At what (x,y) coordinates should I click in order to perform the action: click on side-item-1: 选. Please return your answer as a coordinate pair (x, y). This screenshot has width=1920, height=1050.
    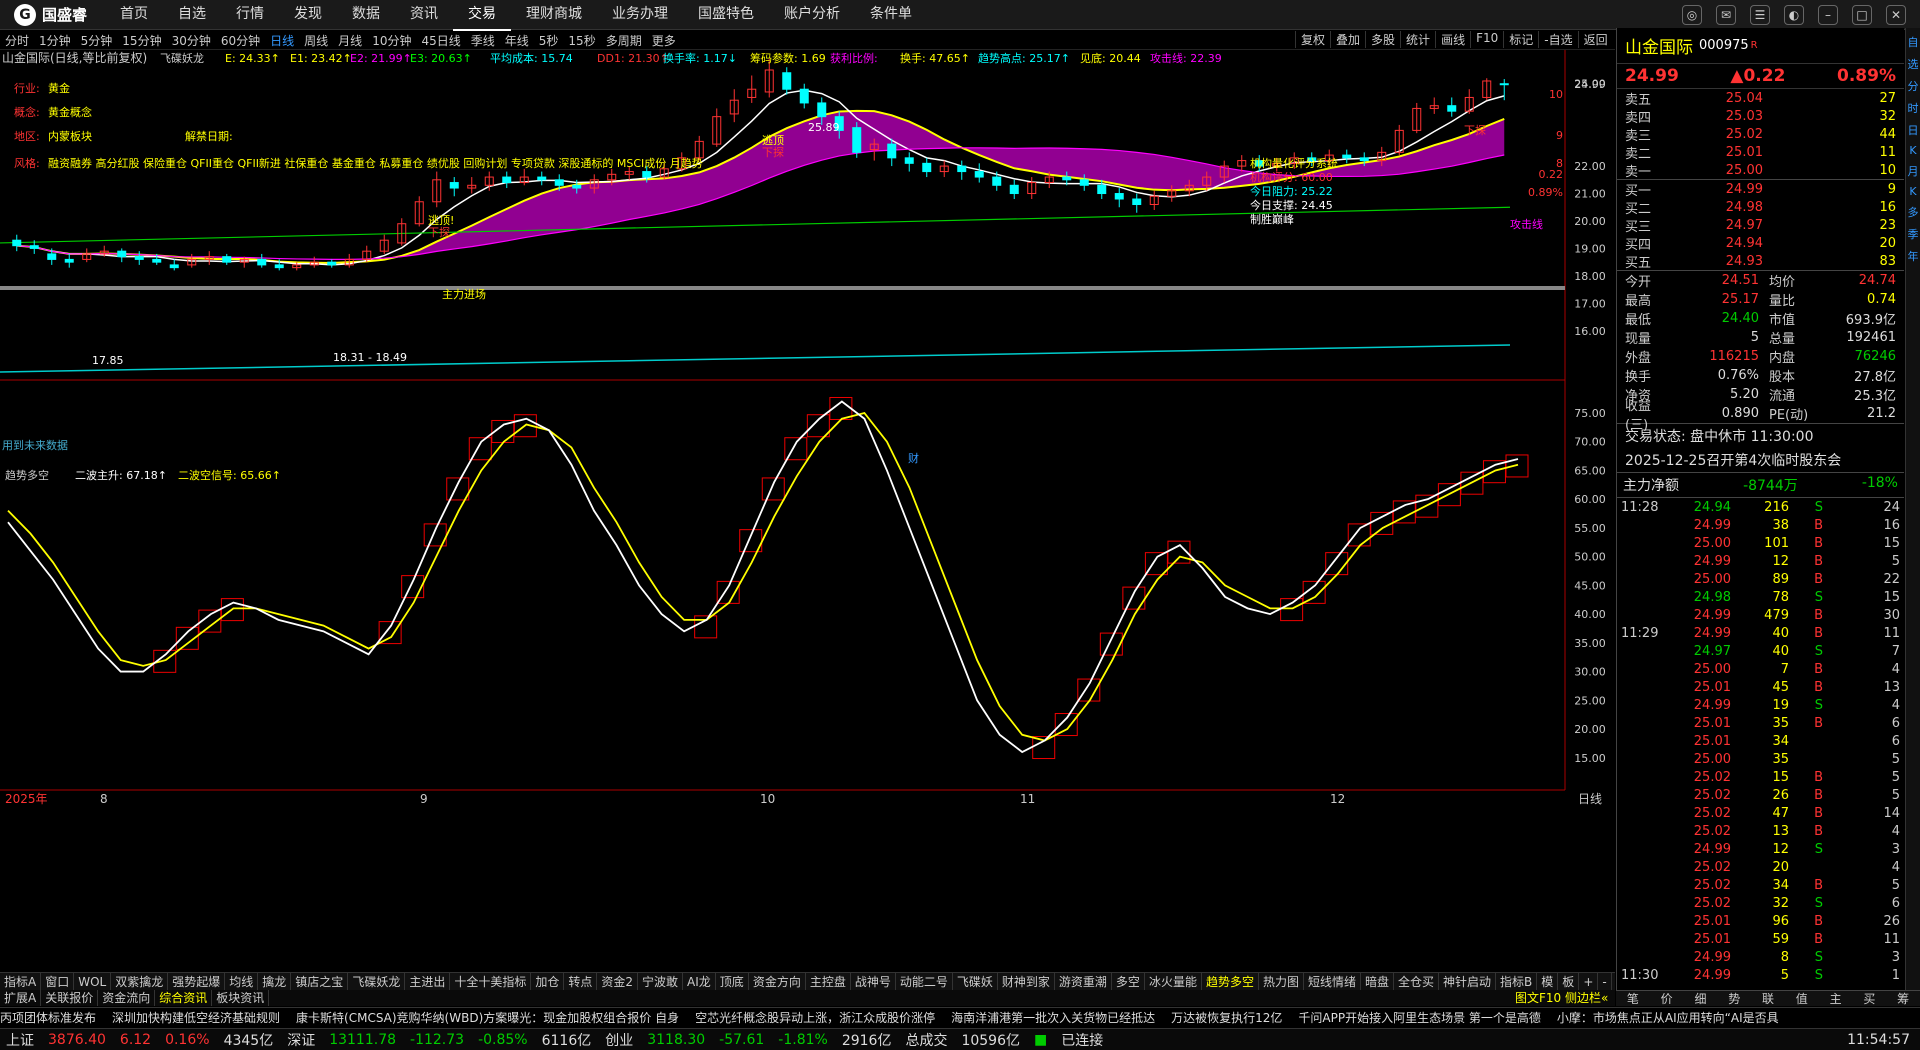
    Looking at the image, I should click on (1913, 64).